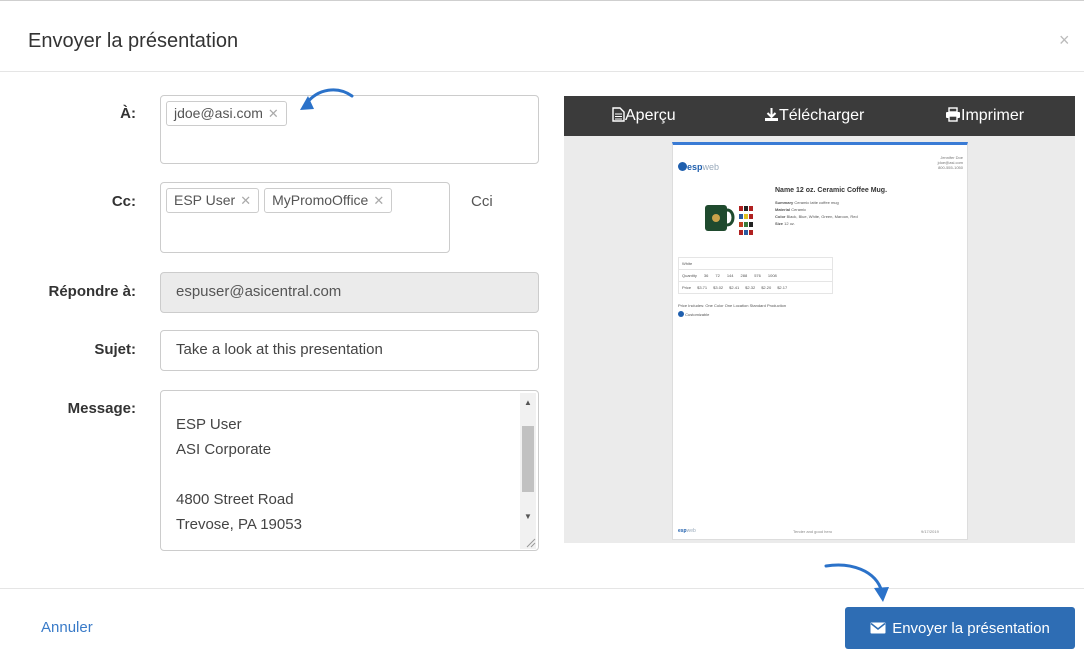 The height and width of the screenshot is (664, 1084). I want to click on price-cell: $2.41, so click(734, 287).